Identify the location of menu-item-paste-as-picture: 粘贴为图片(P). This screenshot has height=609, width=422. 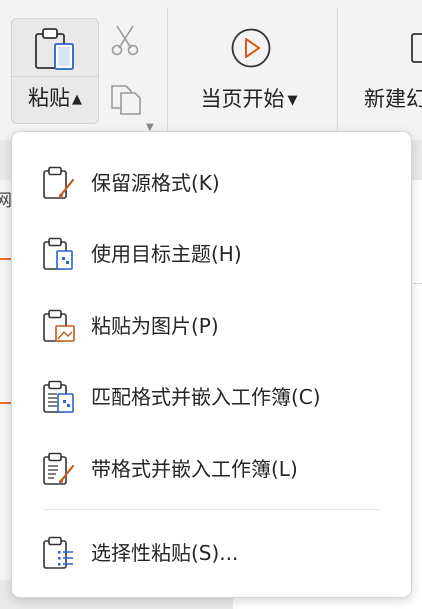
(211, 326).